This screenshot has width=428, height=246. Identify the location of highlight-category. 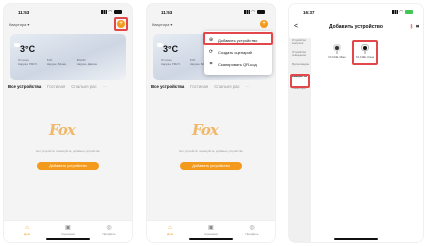
(300, 81).